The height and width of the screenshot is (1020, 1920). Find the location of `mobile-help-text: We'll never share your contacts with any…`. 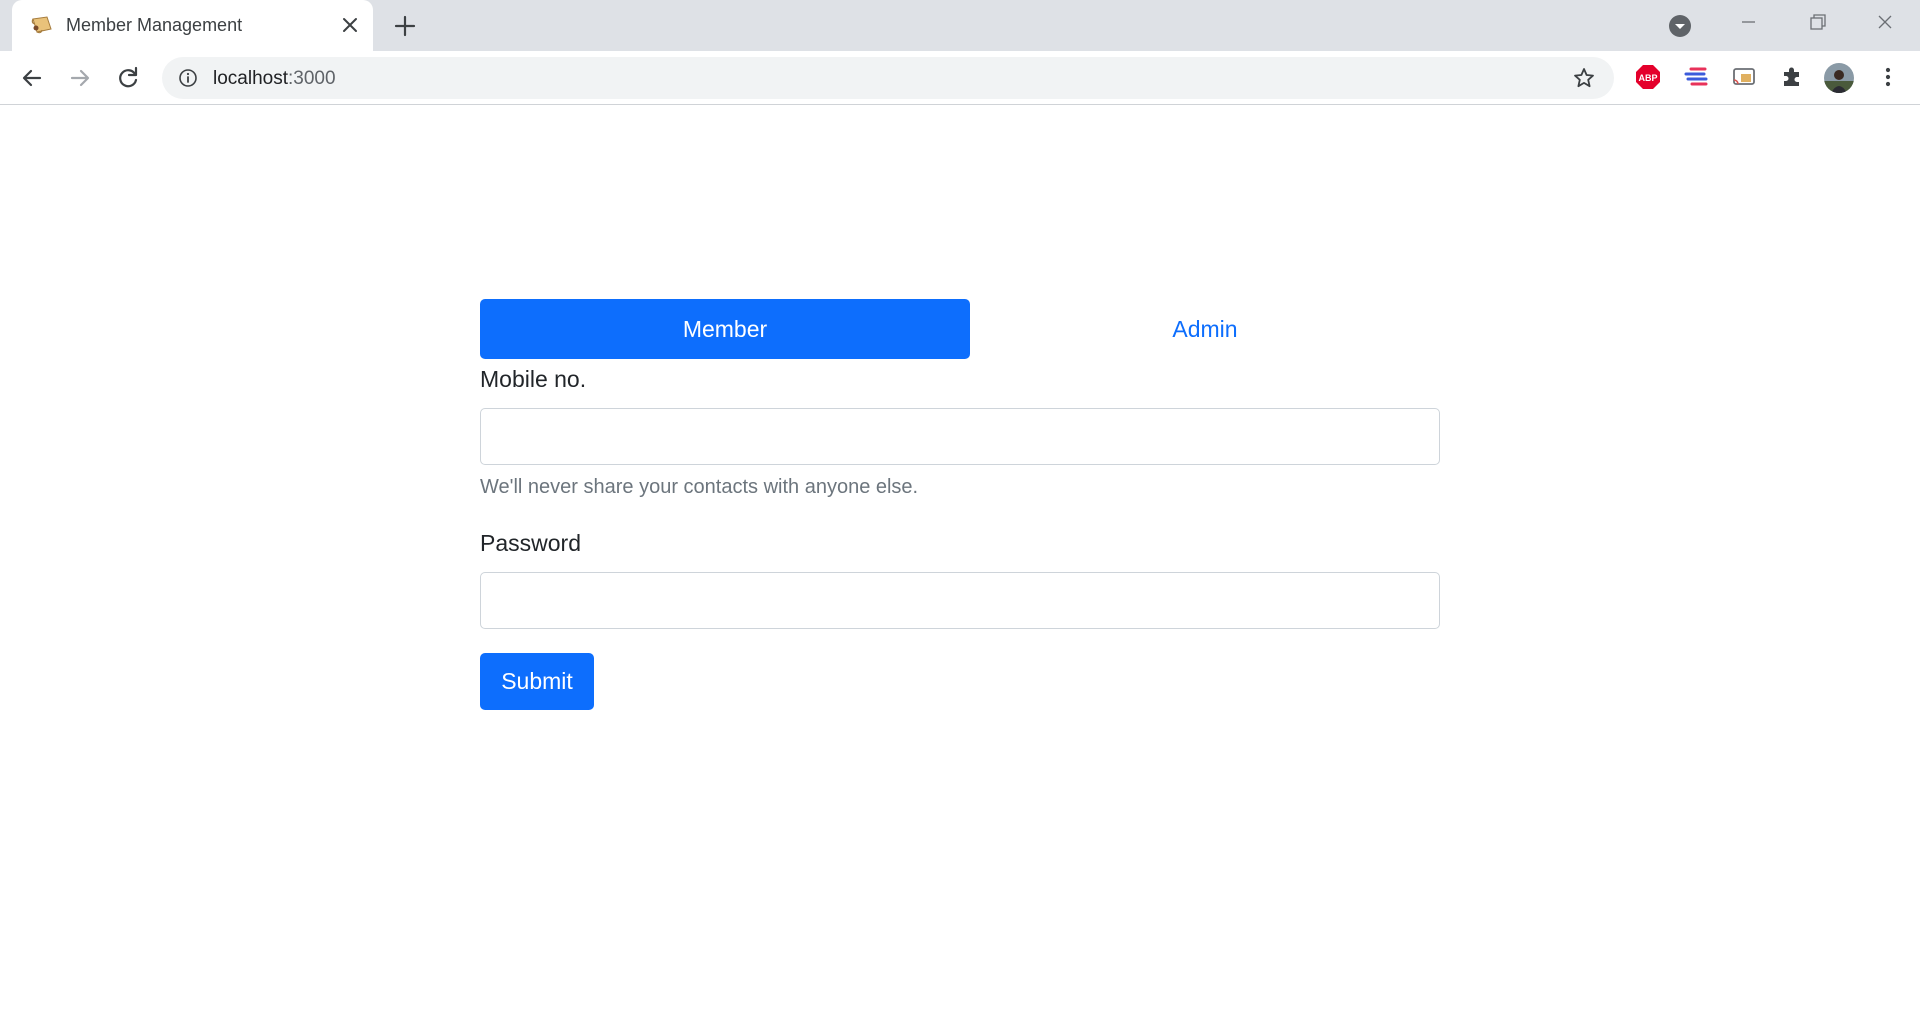

mobile-help-text: We'll never share your contacts with any… is located at coordinates (699, 487).